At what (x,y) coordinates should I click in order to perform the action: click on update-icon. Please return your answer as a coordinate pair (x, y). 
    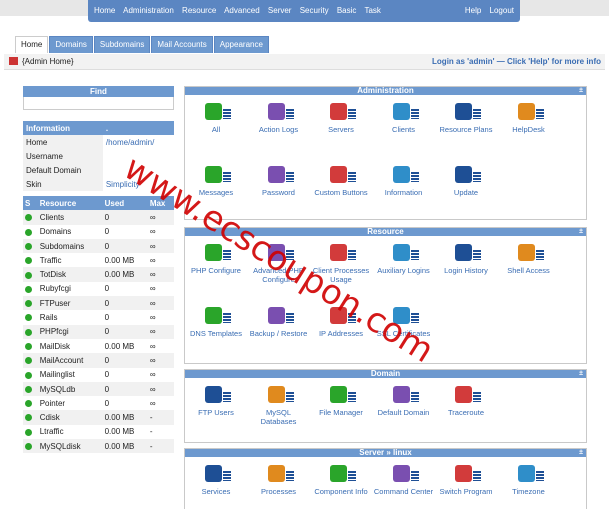
    Looking at the image, I should click on (466, 175).